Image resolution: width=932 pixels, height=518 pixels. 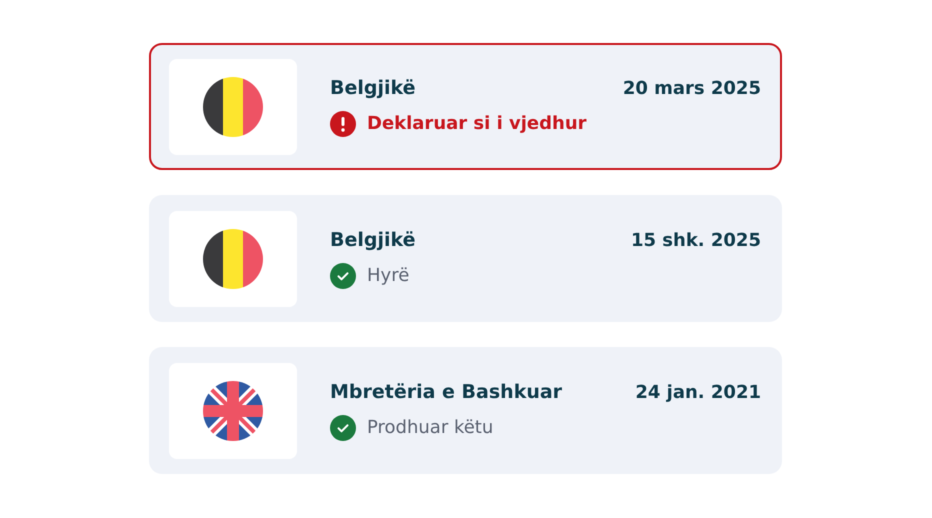 What do you see at coordinates (691, 88) in the screenshot?
I see `record-date: 20 mars 2025` at bounding box center [691, 88].